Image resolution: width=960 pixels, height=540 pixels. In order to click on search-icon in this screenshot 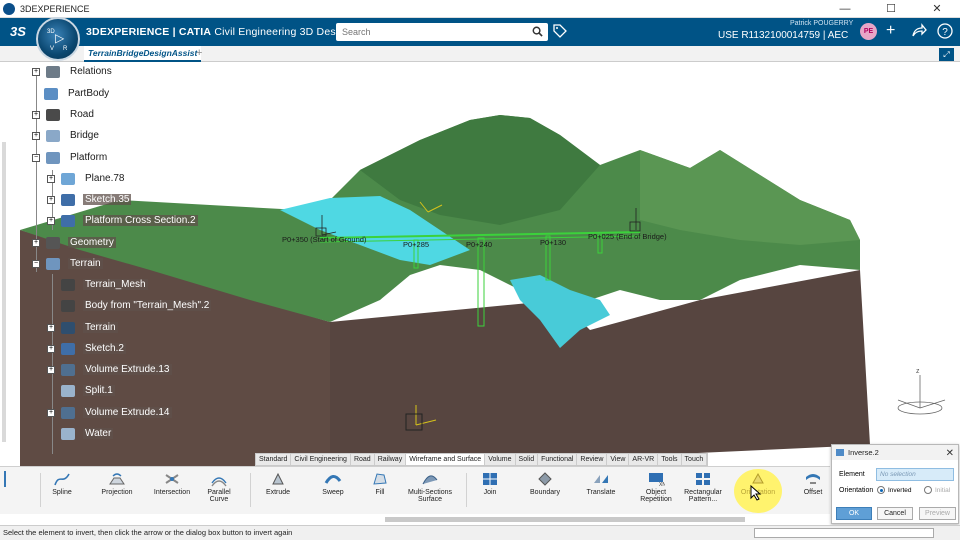, I will do `click(537, 31)`.